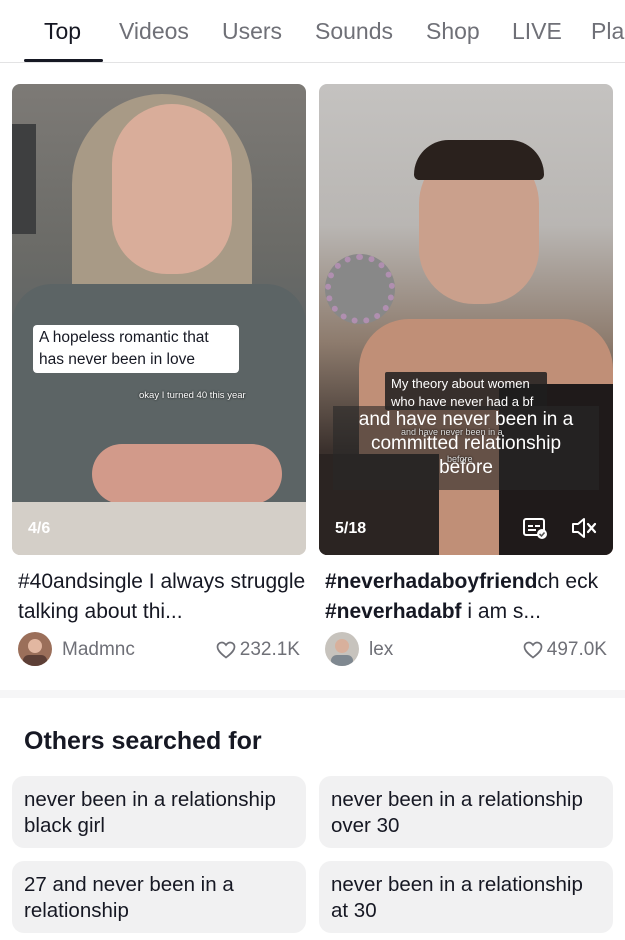 This screenshot has width=625, height=940. I want to click on slide-counter: 5/18, so click(351, 528).